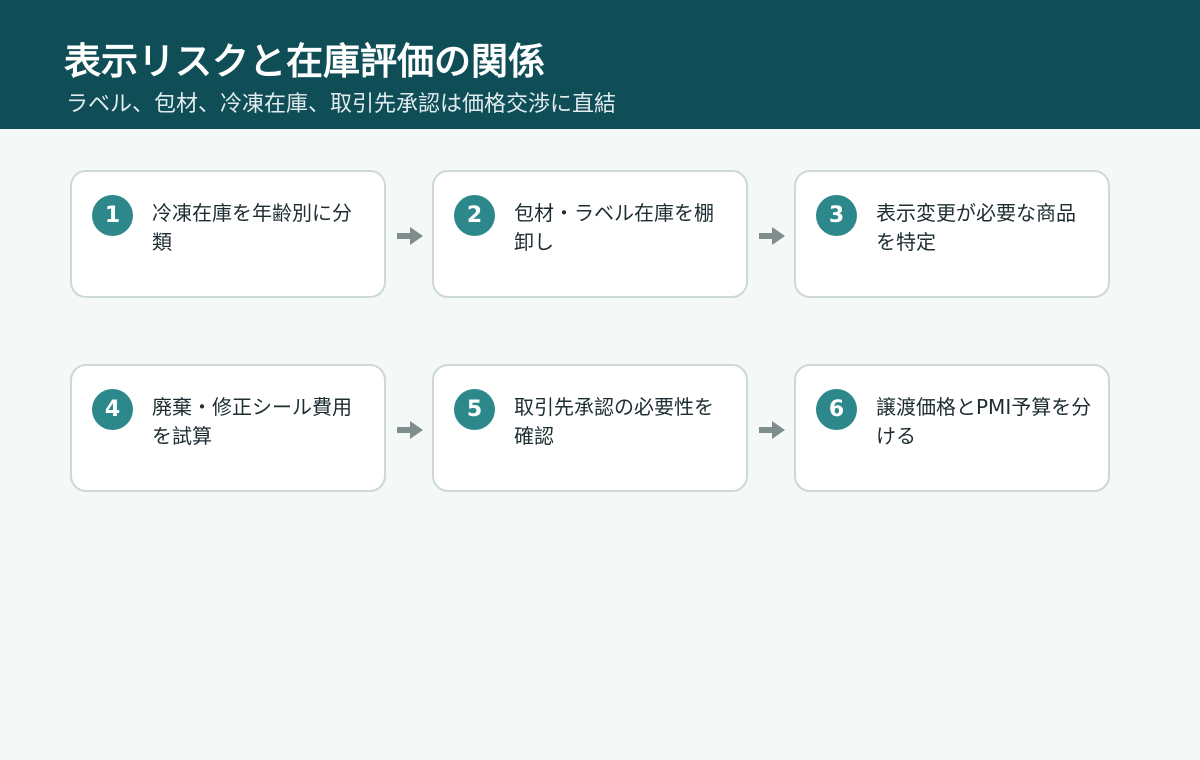  I want to click on step-text: 冷凍在庫を年齢別に分類, so click(252, 227).